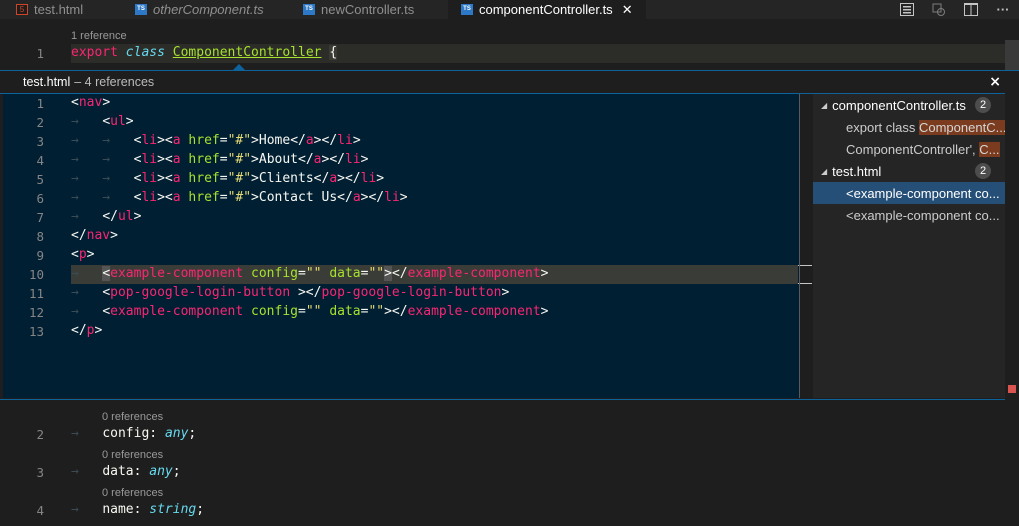 This screenshot has height=526, width=1019. What do you see at coordinates (939, 9) in the screenshot?
I see `compare-icon` at bounding box center [939, 9].